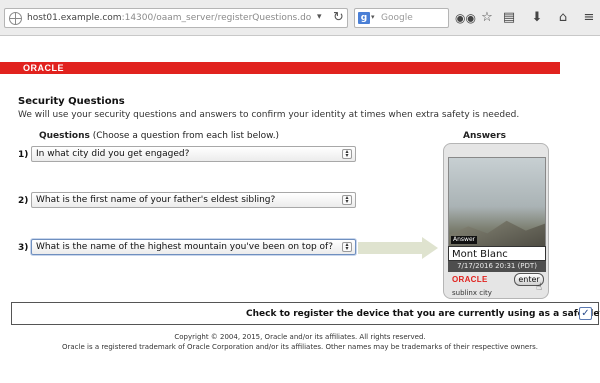 Image resolution: width=600 pixels, height=383 pixels. Describe the element at coordinates (373, 17) in the screenshot. I see `search-engine-dropdown-icon: ▾` at that location.